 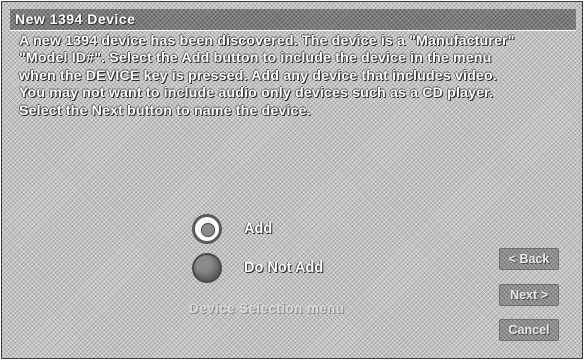 I want to click on radio-unselected-icon, so click(x=207, y=268).